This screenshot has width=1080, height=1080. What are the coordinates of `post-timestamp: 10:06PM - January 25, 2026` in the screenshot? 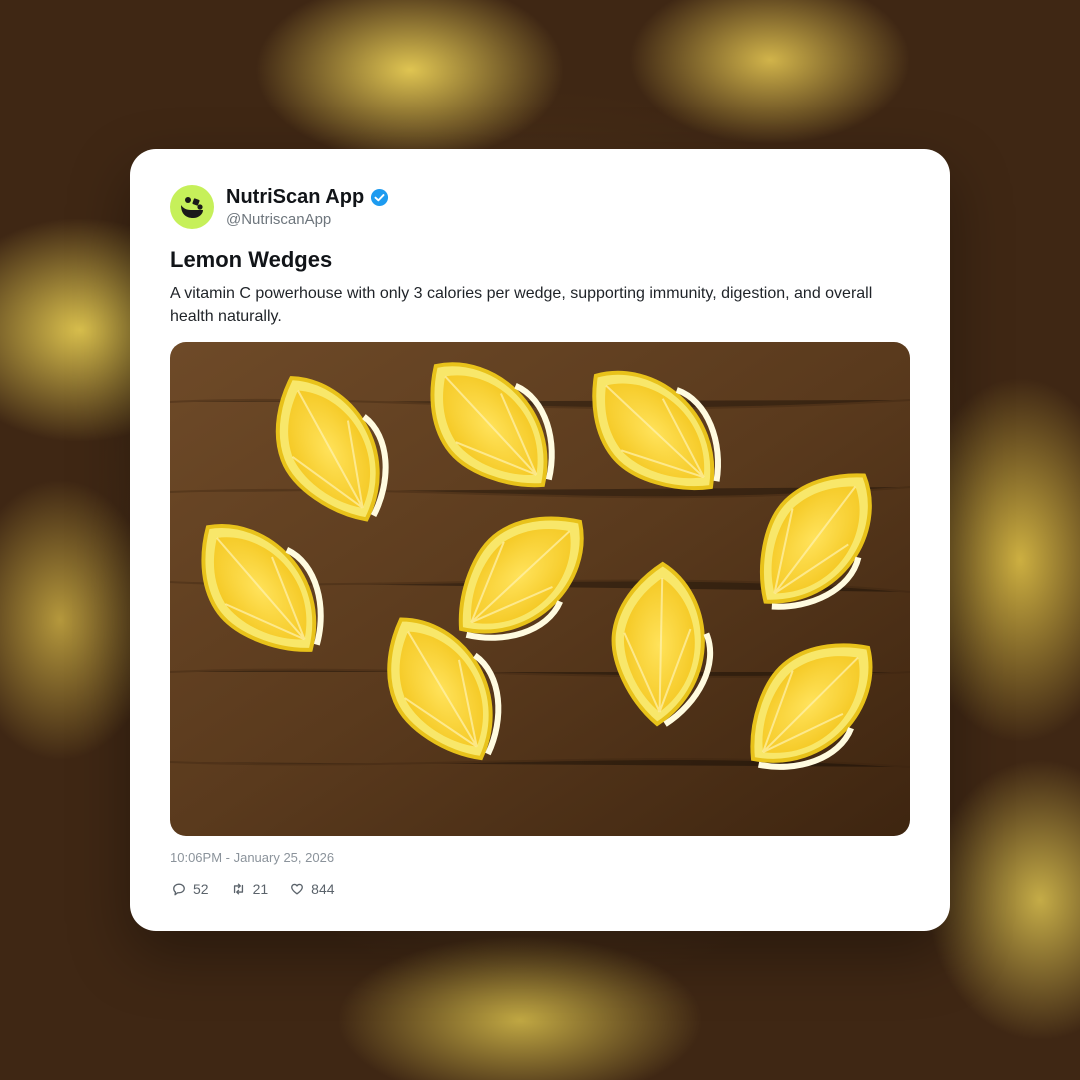 It's located at (252, 857).